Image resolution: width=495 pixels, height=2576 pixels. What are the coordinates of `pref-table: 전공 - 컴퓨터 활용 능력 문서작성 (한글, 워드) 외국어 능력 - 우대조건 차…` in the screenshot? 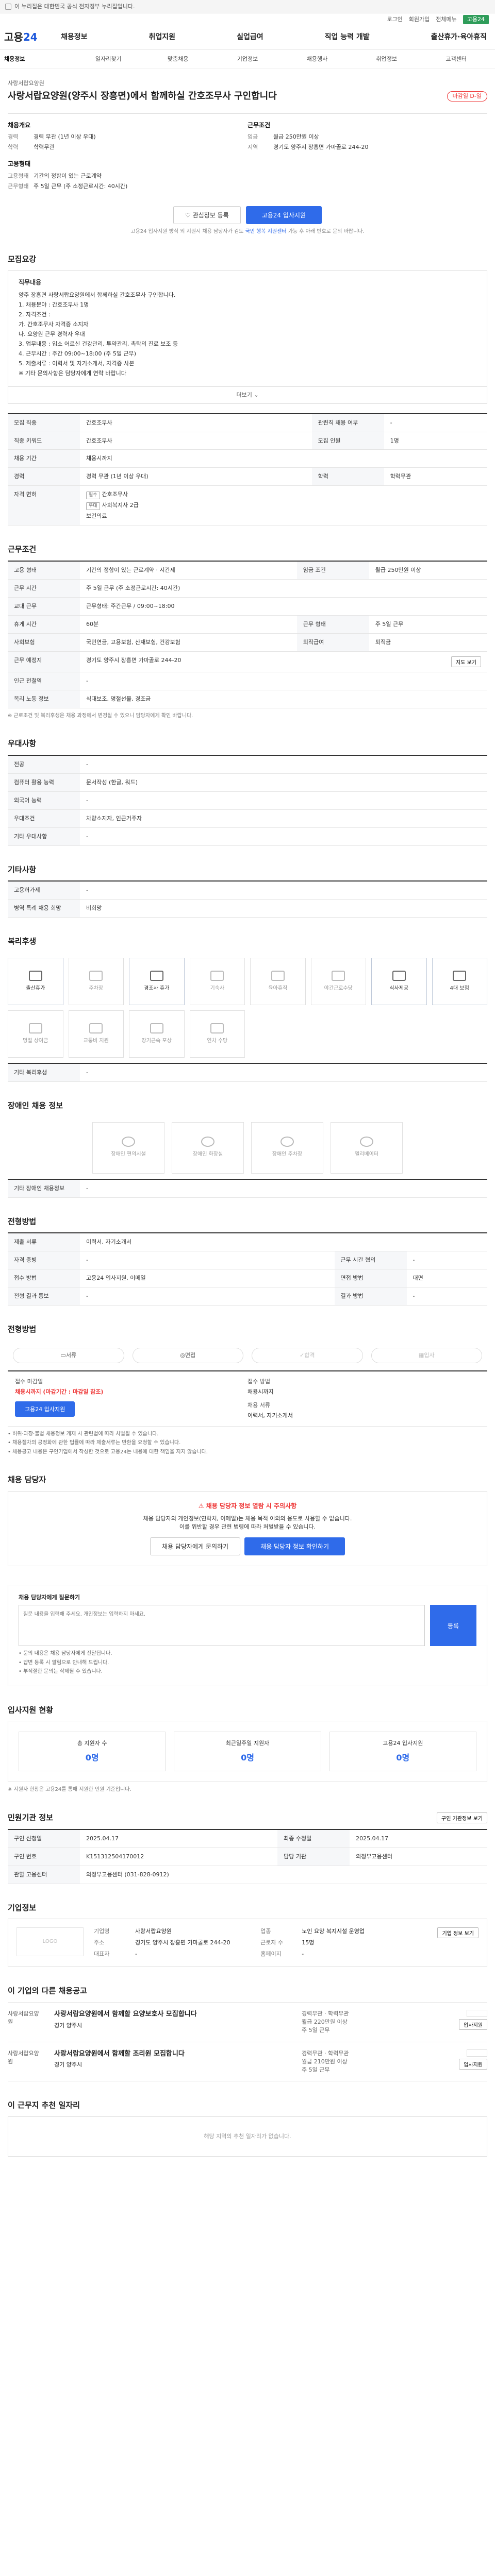 It's located at (247, 800).